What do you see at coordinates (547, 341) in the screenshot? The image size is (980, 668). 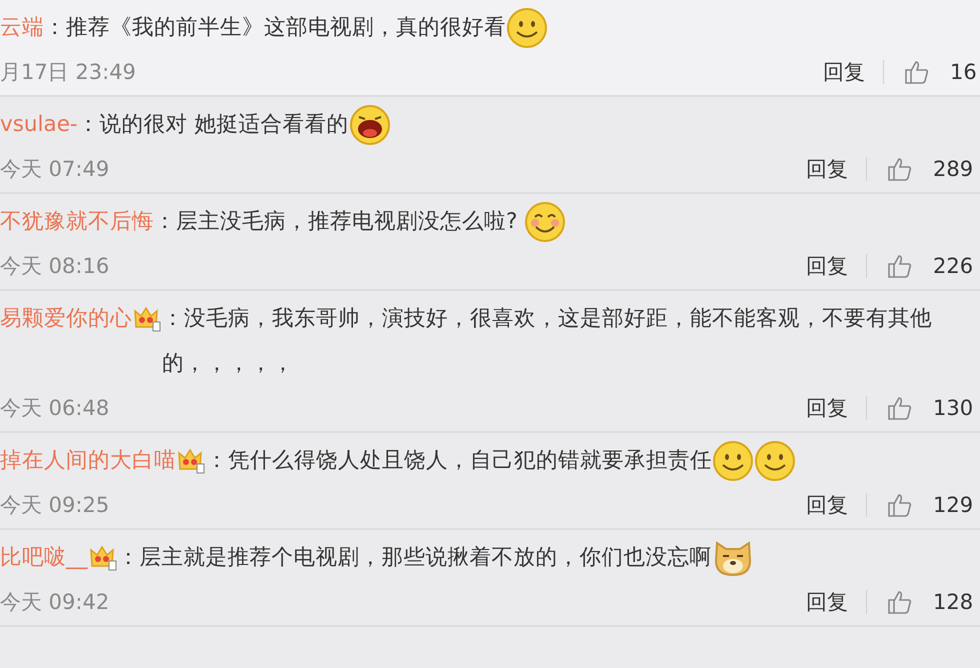 I see `comment-text: ：没毛病，我东哥帅，演技好，很喜欢，这是部好距，能不能客观，不要有其他的，，，，，` at bounding box center [547, 341].